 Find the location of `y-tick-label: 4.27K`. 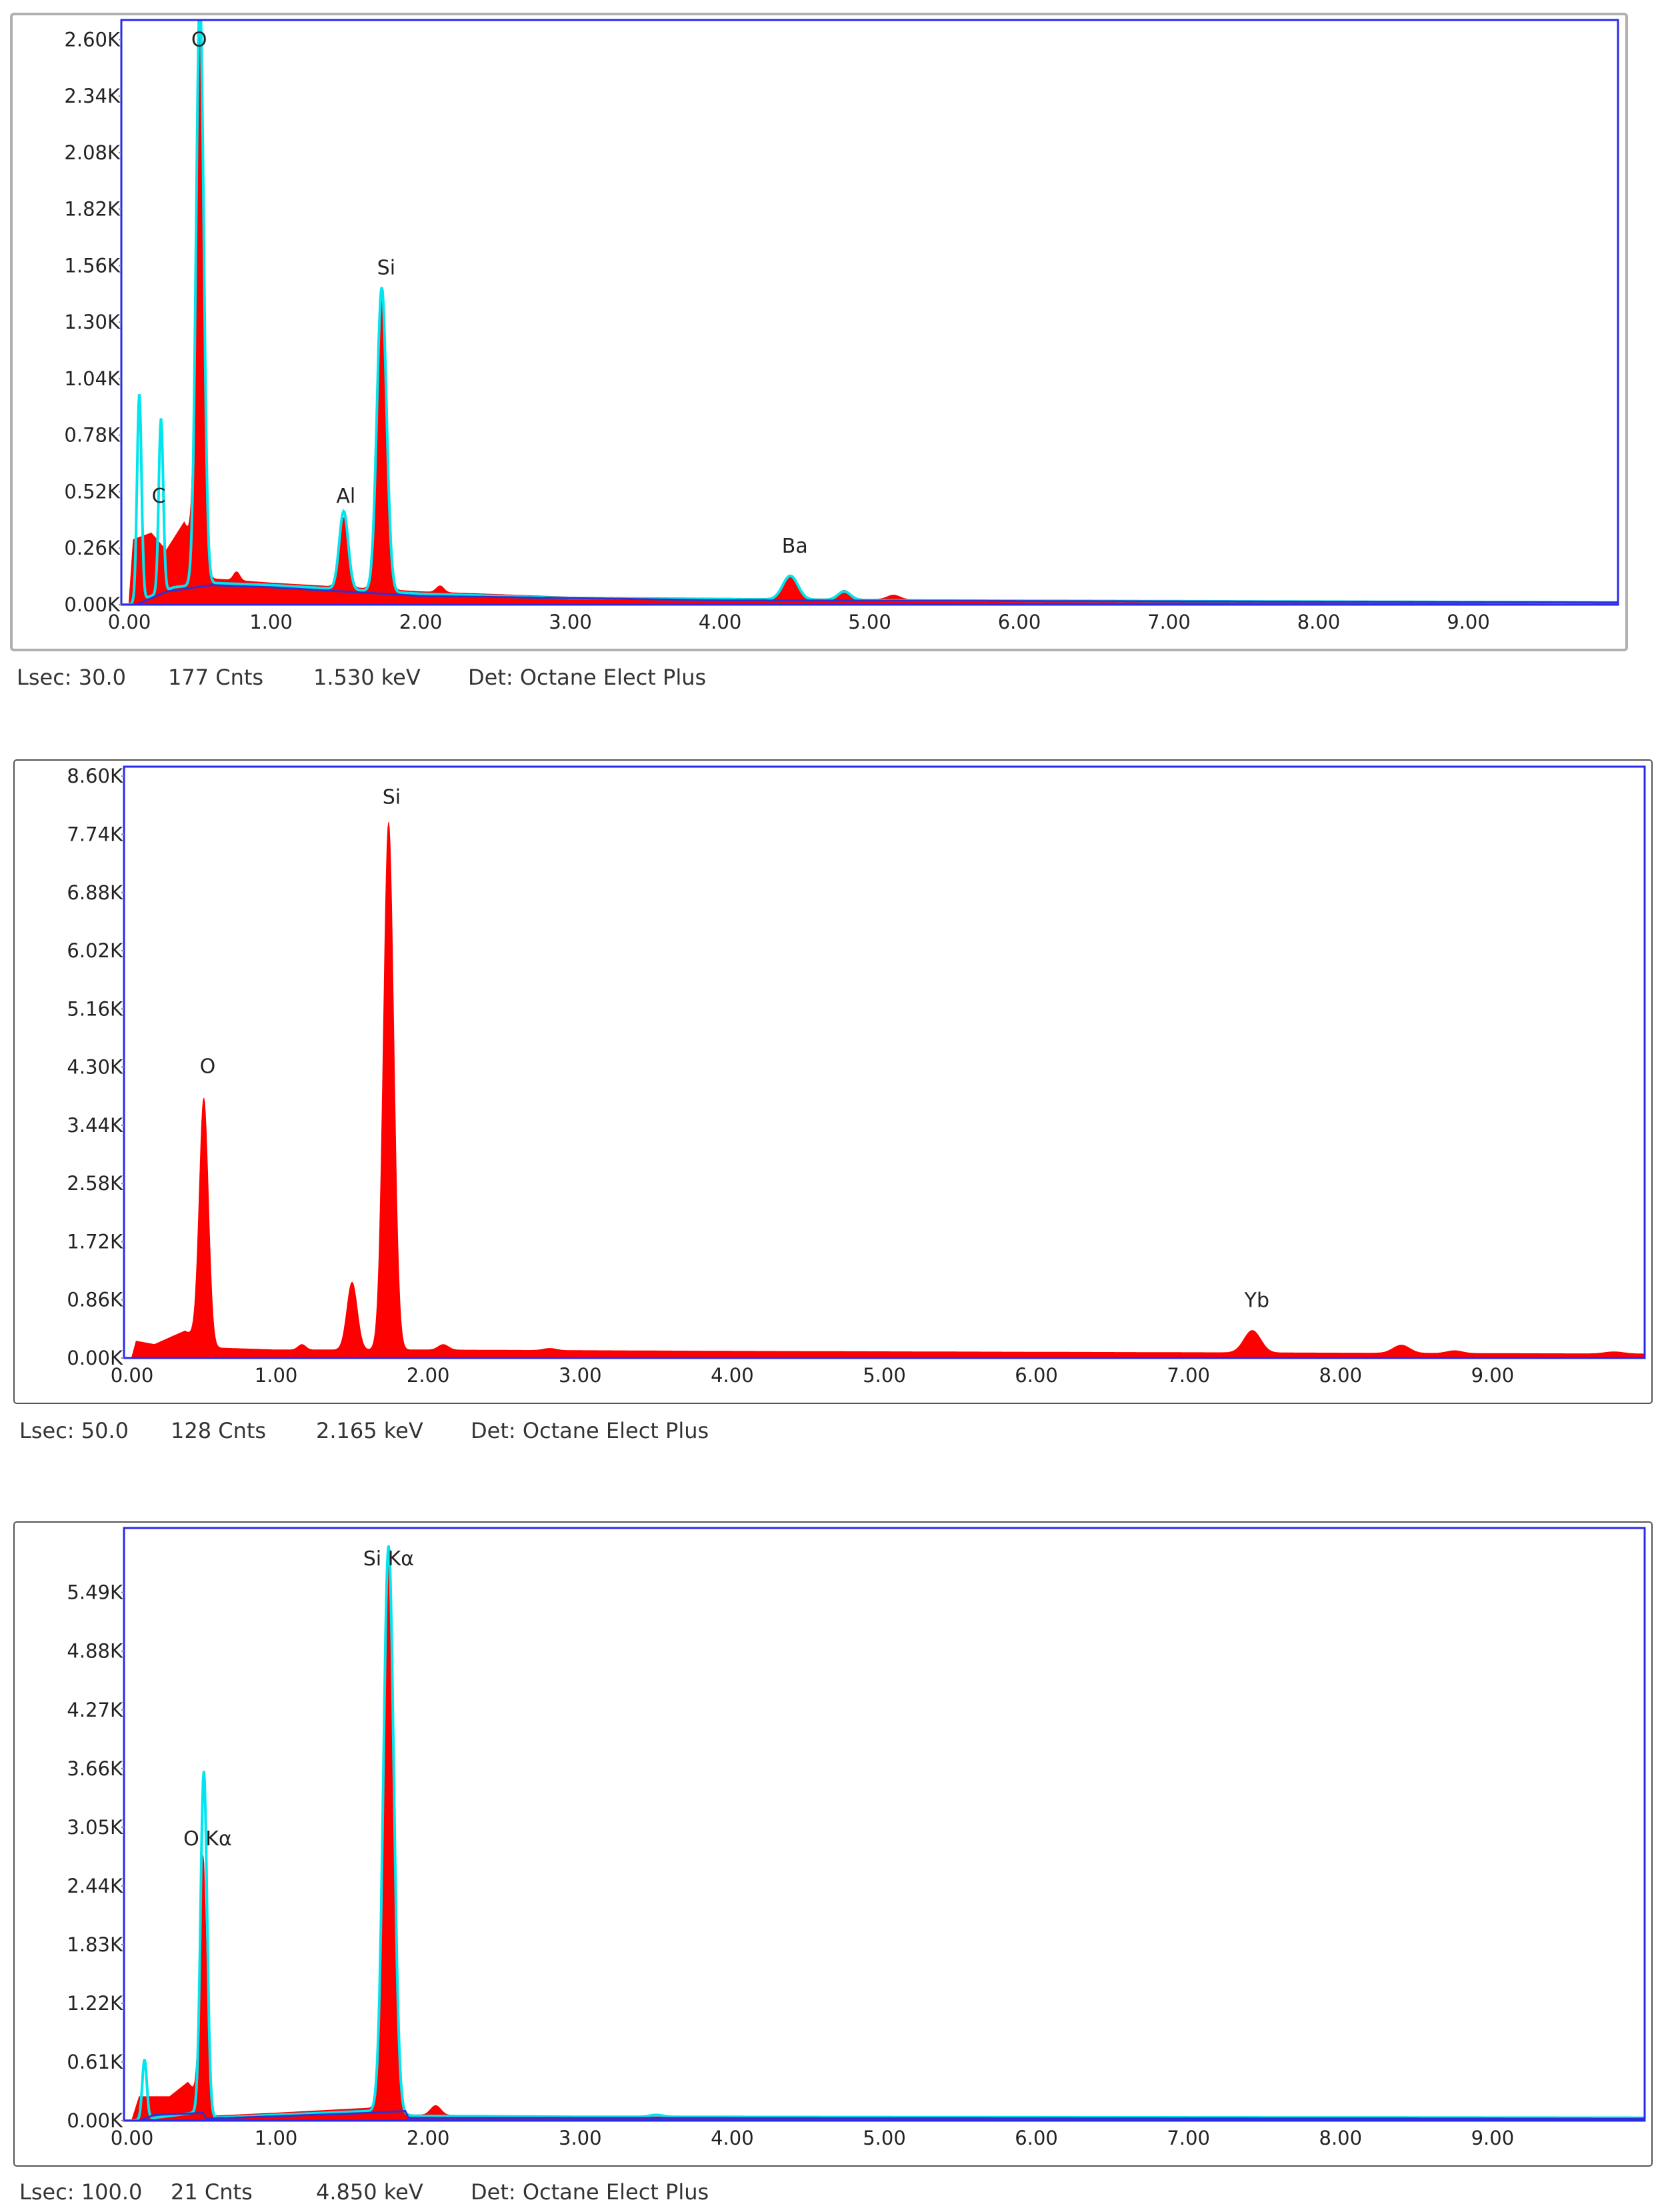

y-tick-label: 4.27K is located at coordinates (95, 1710).